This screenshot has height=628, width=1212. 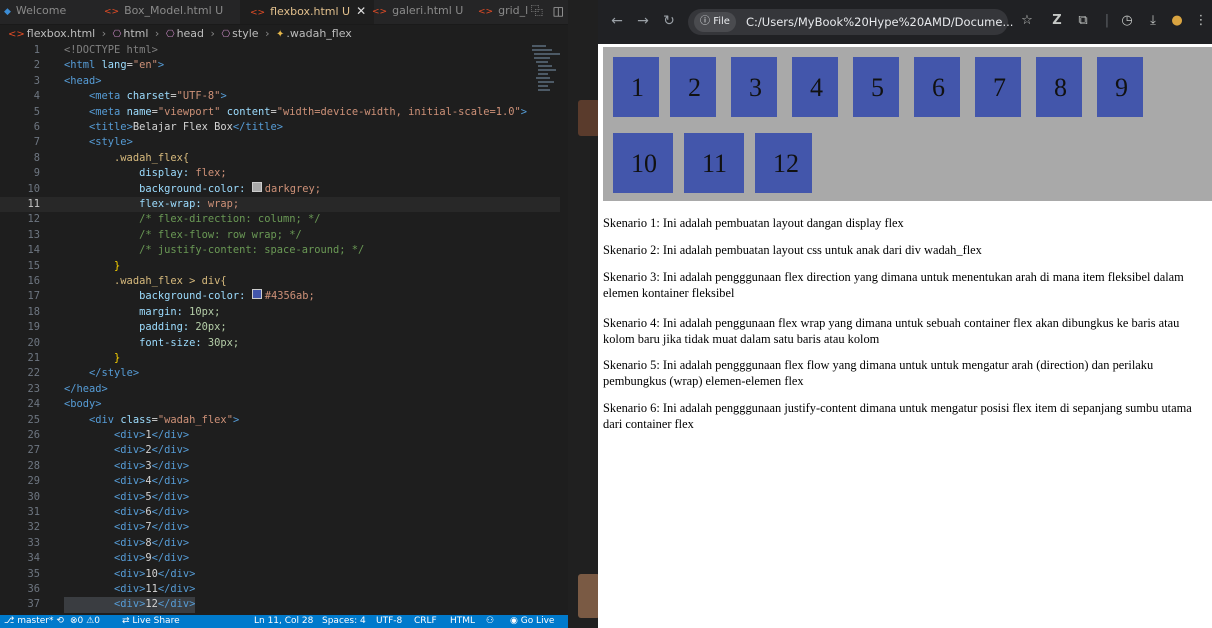 I want to click on profile-icon: ●, so click(x=1177, y=21).